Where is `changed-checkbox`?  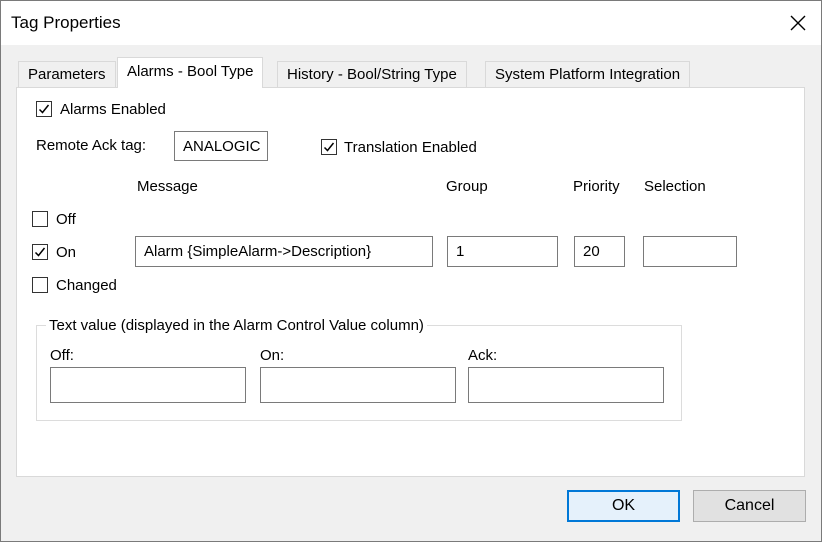
changed-checkbox is located at coordinates (40, 285).